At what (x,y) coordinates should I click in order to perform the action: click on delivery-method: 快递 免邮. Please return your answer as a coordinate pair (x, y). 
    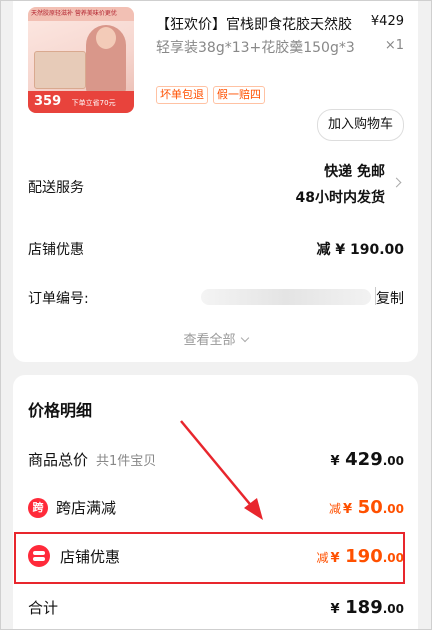
    Looking at the image, I should click on (354, 172).